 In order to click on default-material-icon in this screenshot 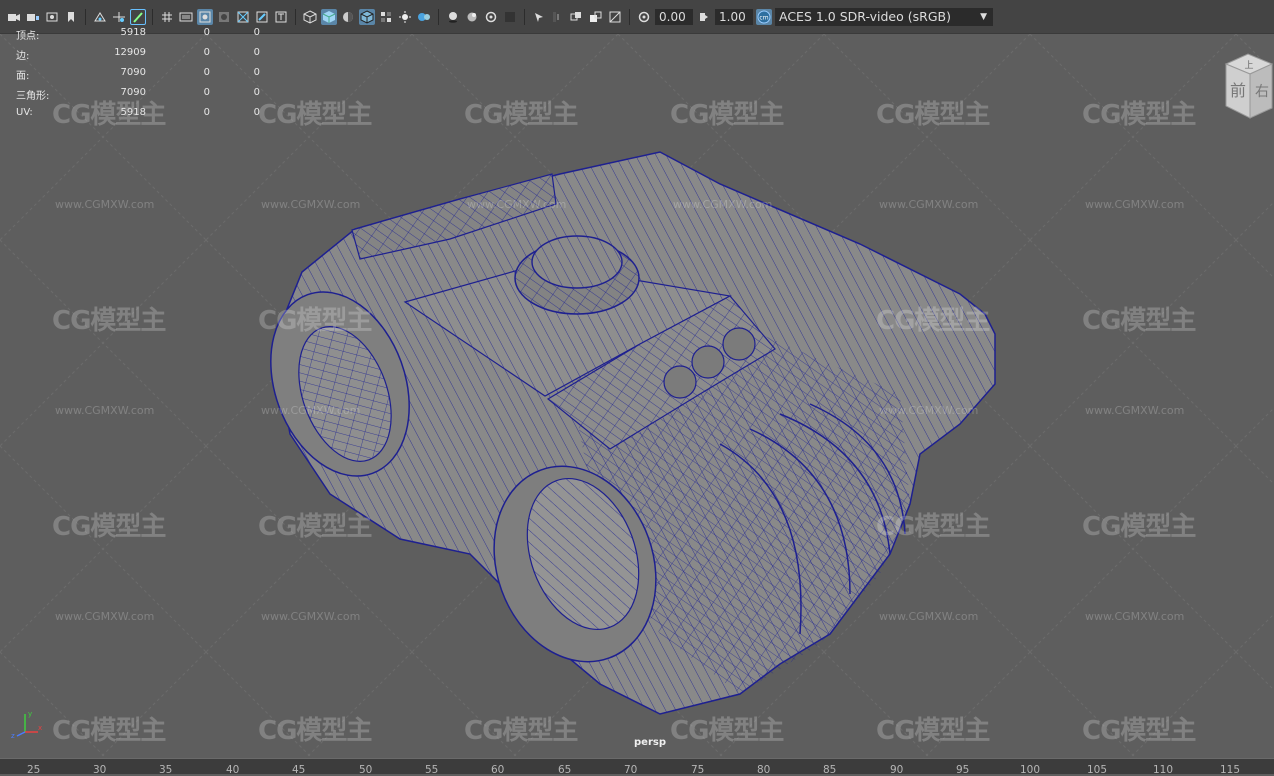, I will do `click(348, 17)`.